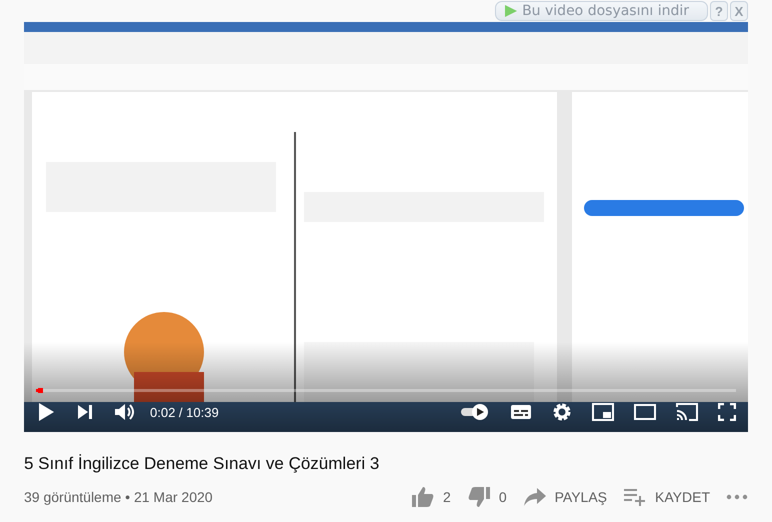 This screenshot has height=522, width=772. I want to click on miniplayer-icon, so click(603, 412).